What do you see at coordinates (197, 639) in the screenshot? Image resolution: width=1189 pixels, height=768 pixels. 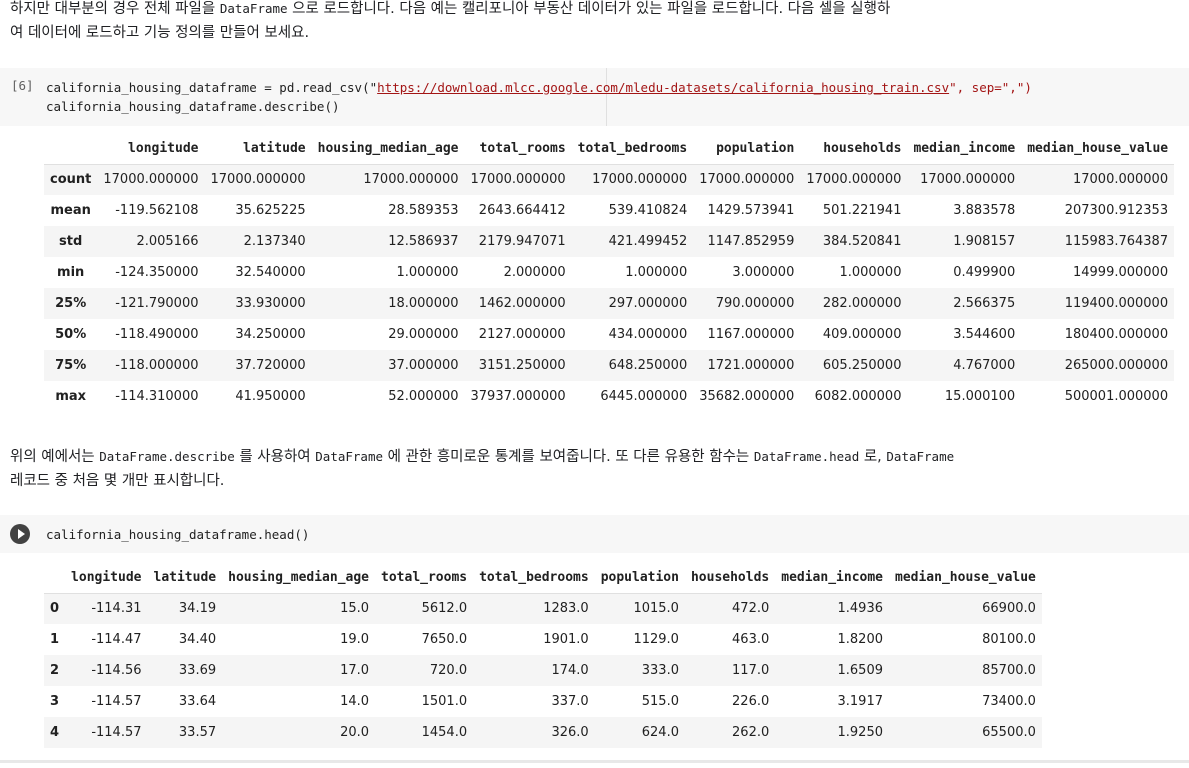 I see `table-cell: 34.40` at bounding box center [197, 639].